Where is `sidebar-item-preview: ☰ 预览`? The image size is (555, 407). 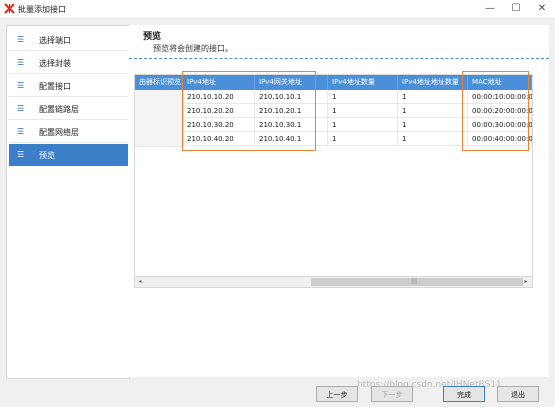
sidebar-item-preview: ☰ 预览 is located at coordinates (68, 155).